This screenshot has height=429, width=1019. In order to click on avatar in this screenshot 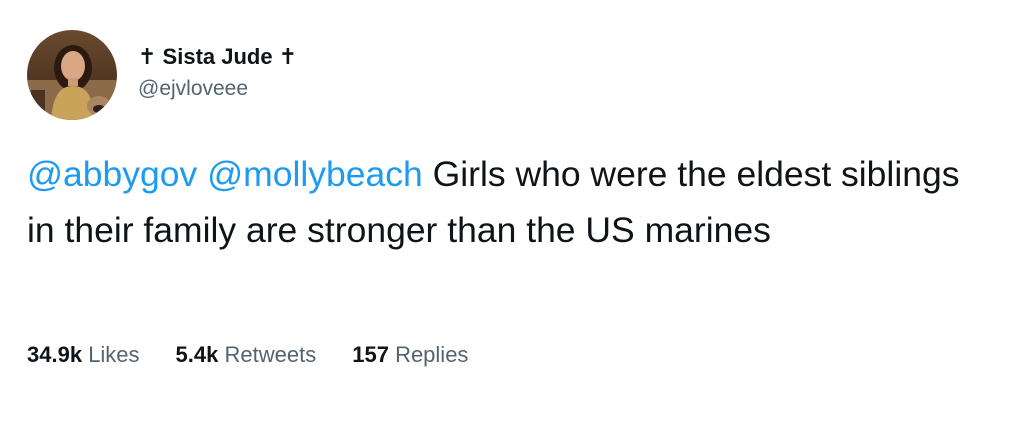, I will do `click(72, 75)`.